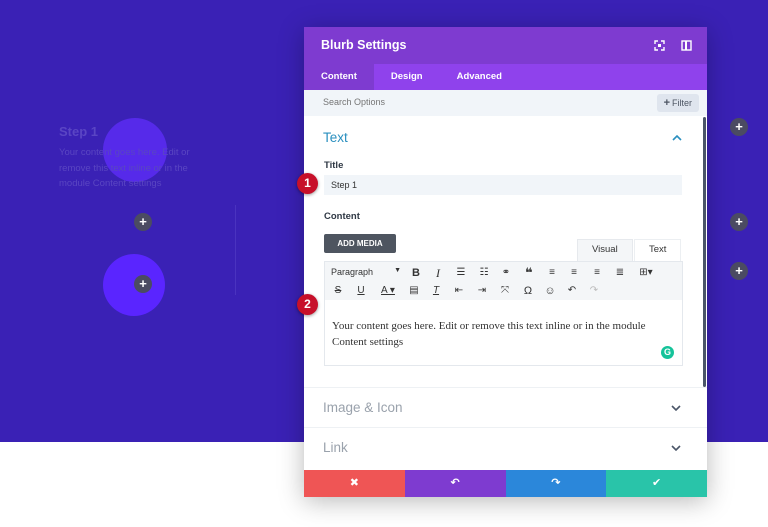 This screenshot has width=768, height=527. Describe the element at coordinates (482, 291) in the screenshot. I see `indent-icon: ⇥` at that location.